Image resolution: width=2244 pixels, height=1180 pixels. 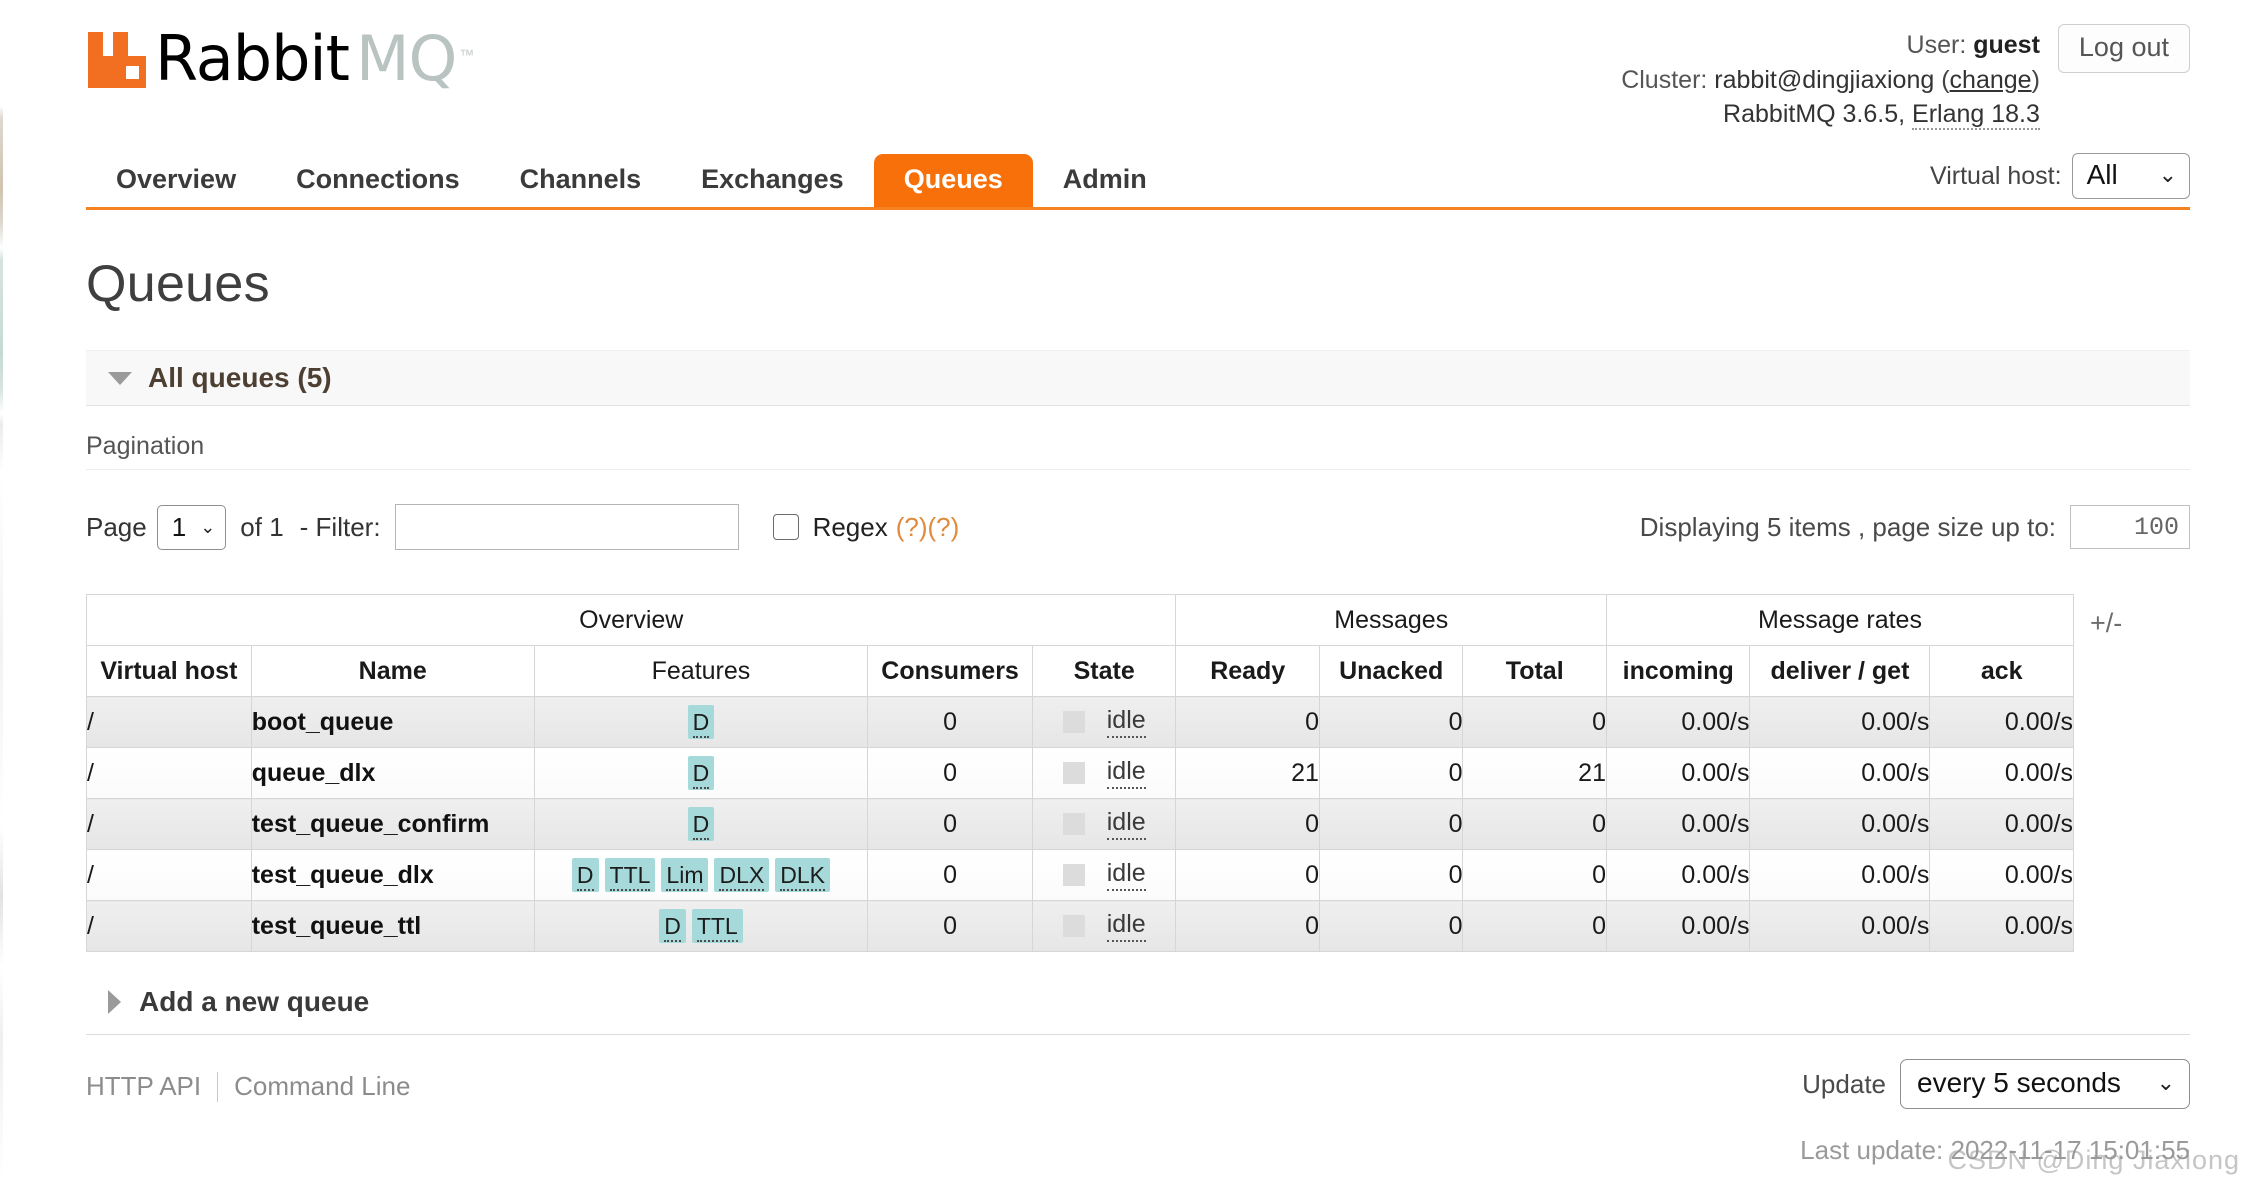 I want to click on cell-total: 0, so click(x=1534, y=926).